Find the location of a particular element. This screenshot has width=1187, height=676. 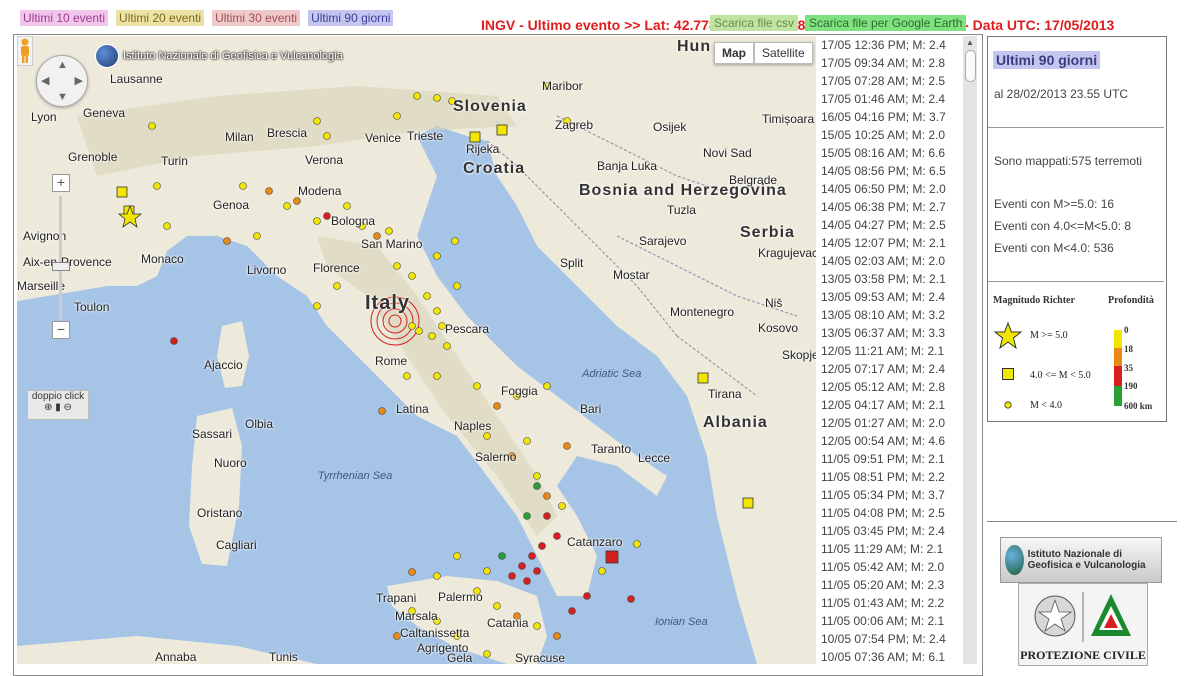

event-list-item: 11/05 05:42 AM; M: 2.0 is located at coordinates (890, 567).